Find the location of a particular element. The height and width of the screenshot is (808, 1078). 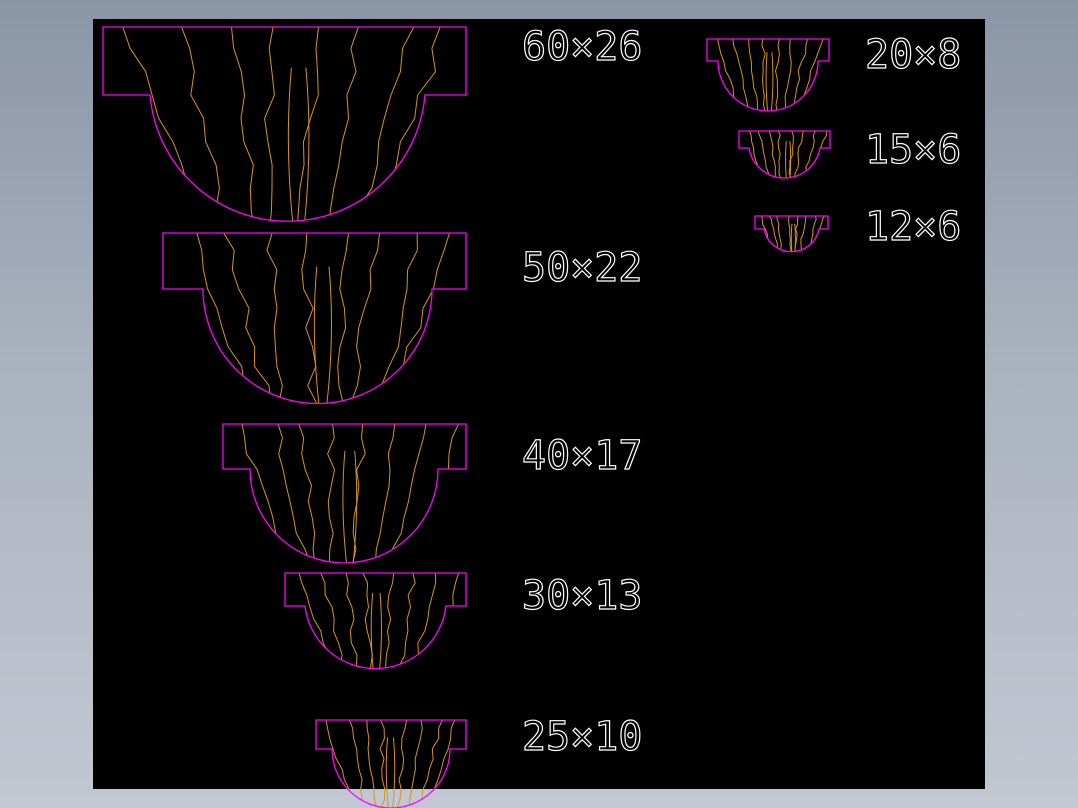

molding-profile-12x6: 12×6 is located at coordinates (858, 228).